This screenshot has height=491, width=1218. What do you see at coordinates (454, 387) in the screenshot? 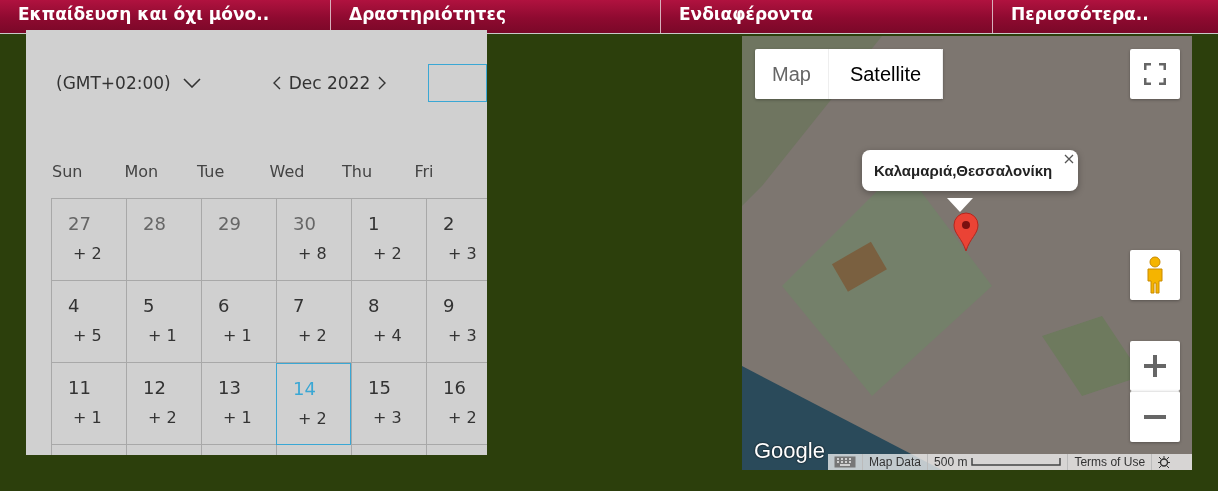
I see `day-number: 16` at bounding box center [454, 387].